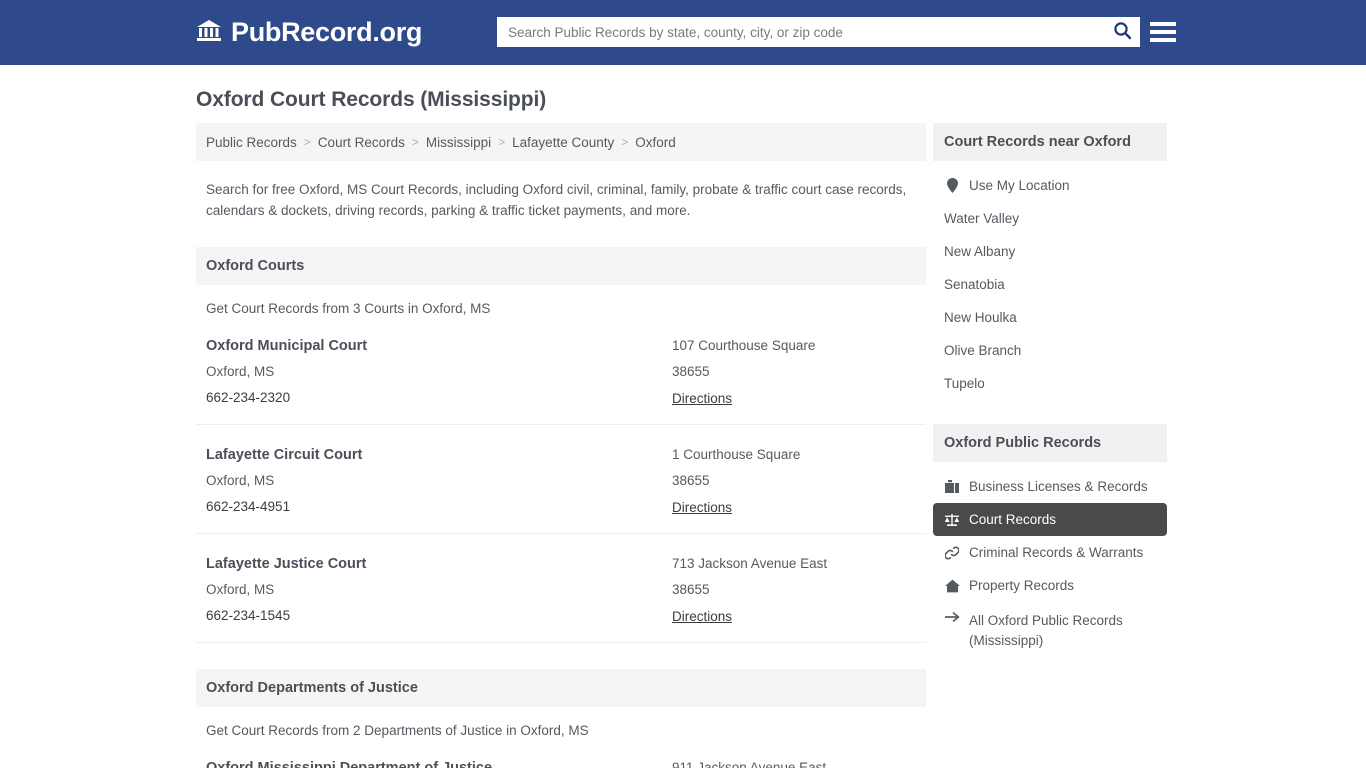 This screenshot has height=768, width=1366. I want to click on sidebar-item-label: Property Records, so click(1022, 585).